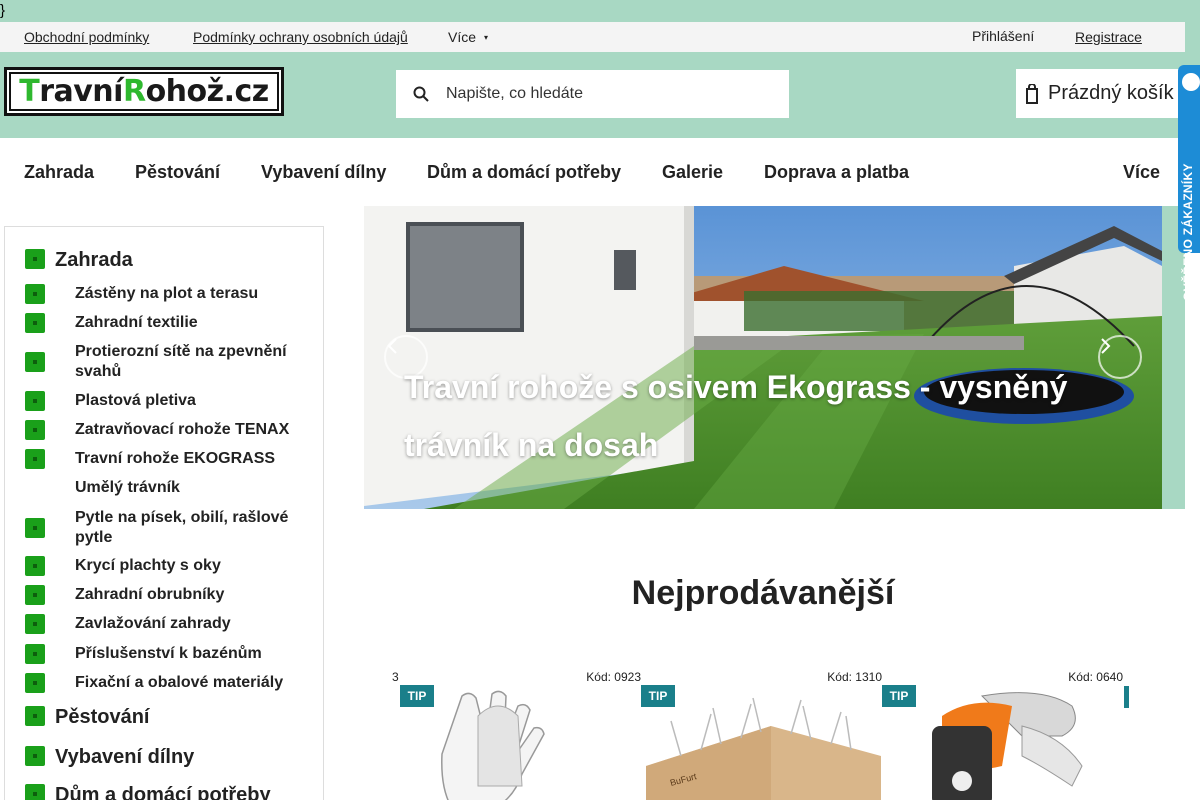 The image size is (1200, 800). Describe the element at coordinates (148, 565) in the screenshot. I see `subcategory-label: Krycí plachty s oky` at that location.